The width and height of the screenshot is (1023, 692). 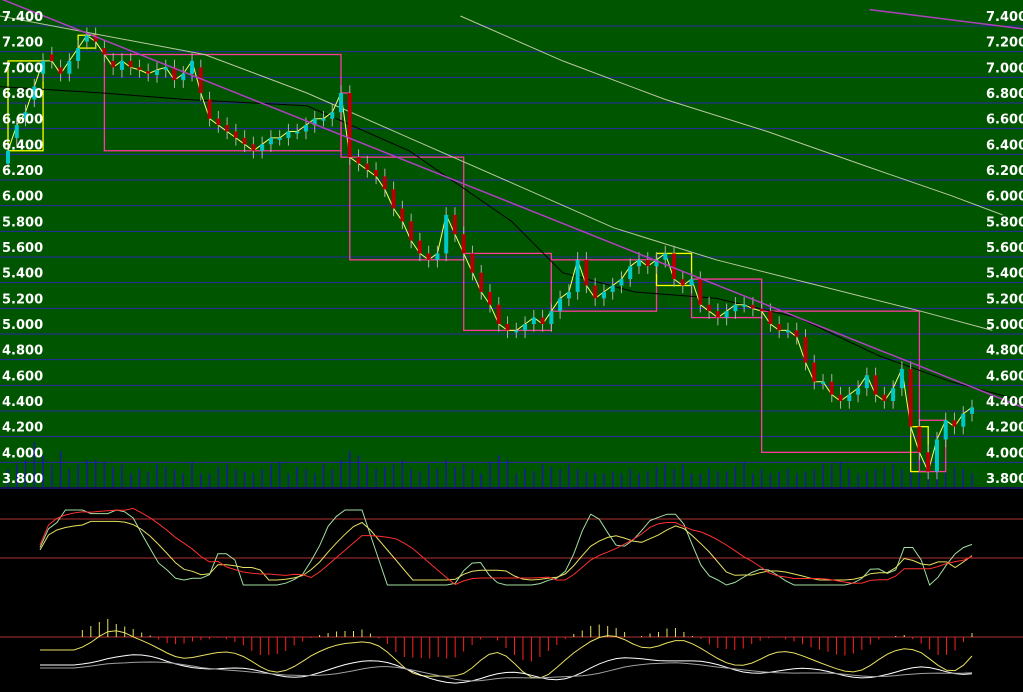 What do you see at coordinates (22, 171) in the screenshot?
I see `y-tick-label-left: 6.200` at bounding box center [22, 171].